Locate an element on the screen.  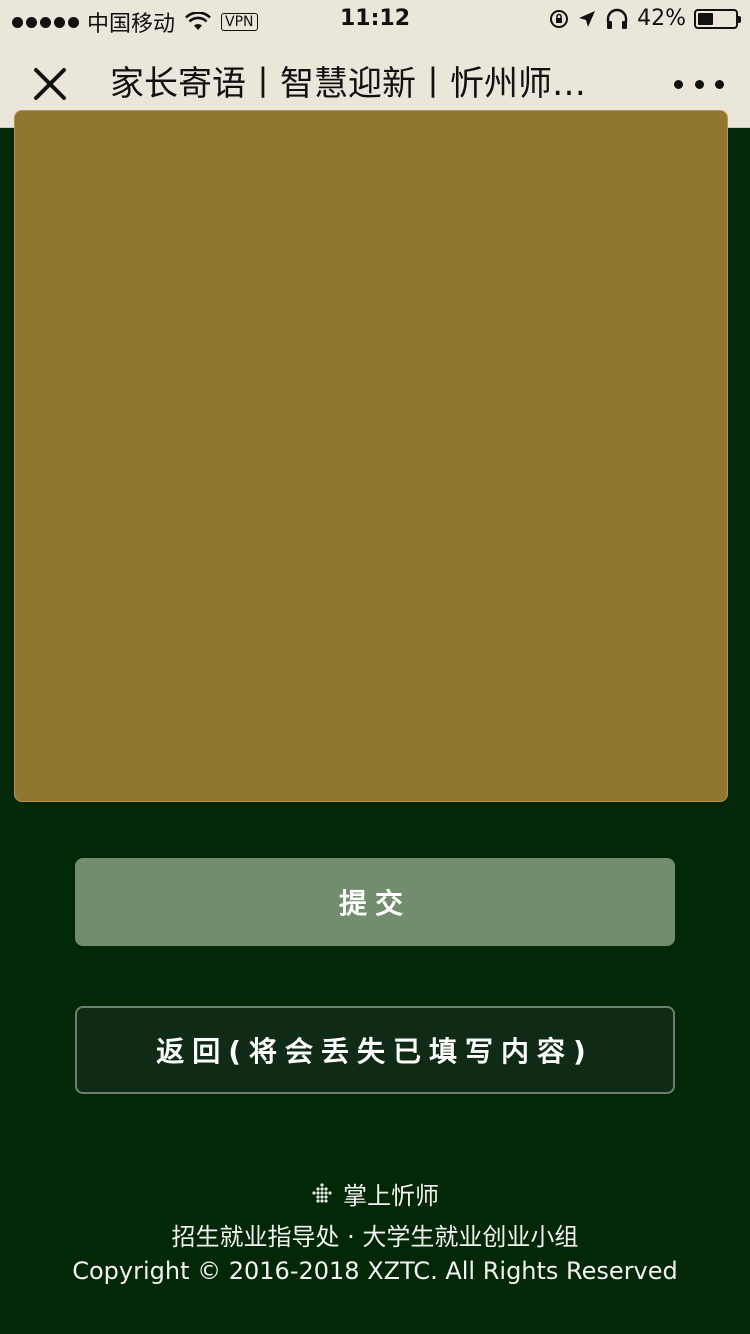
location-arrow-icon is located at coordinates (587, 18).